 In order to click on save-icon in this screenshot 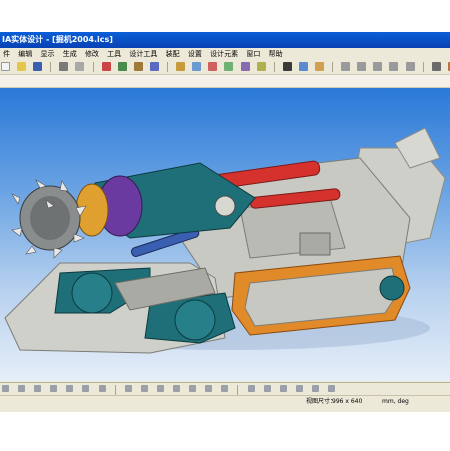, I will do `click(38, 66)`.